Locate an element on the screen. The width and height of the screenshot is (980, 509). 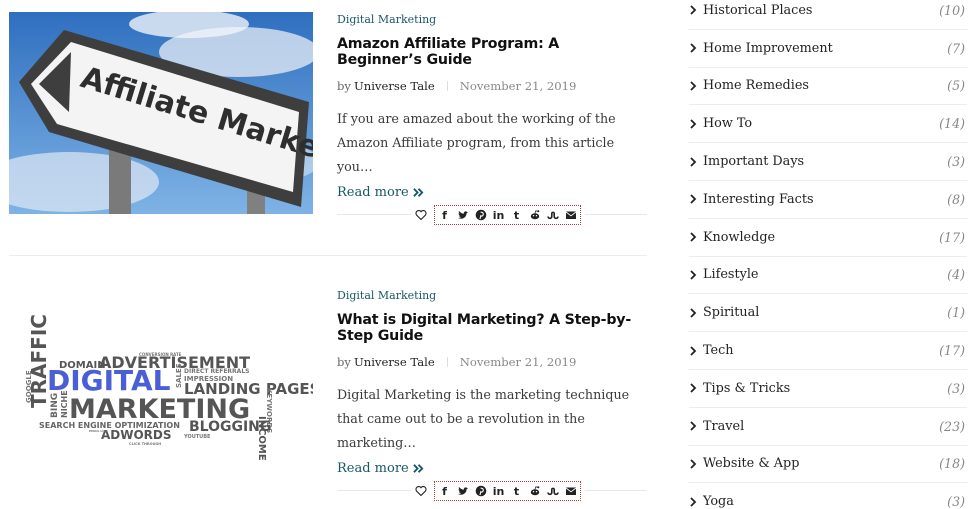
sidebar-item-tech: Tech (17) is located at coordinates (828, 351).